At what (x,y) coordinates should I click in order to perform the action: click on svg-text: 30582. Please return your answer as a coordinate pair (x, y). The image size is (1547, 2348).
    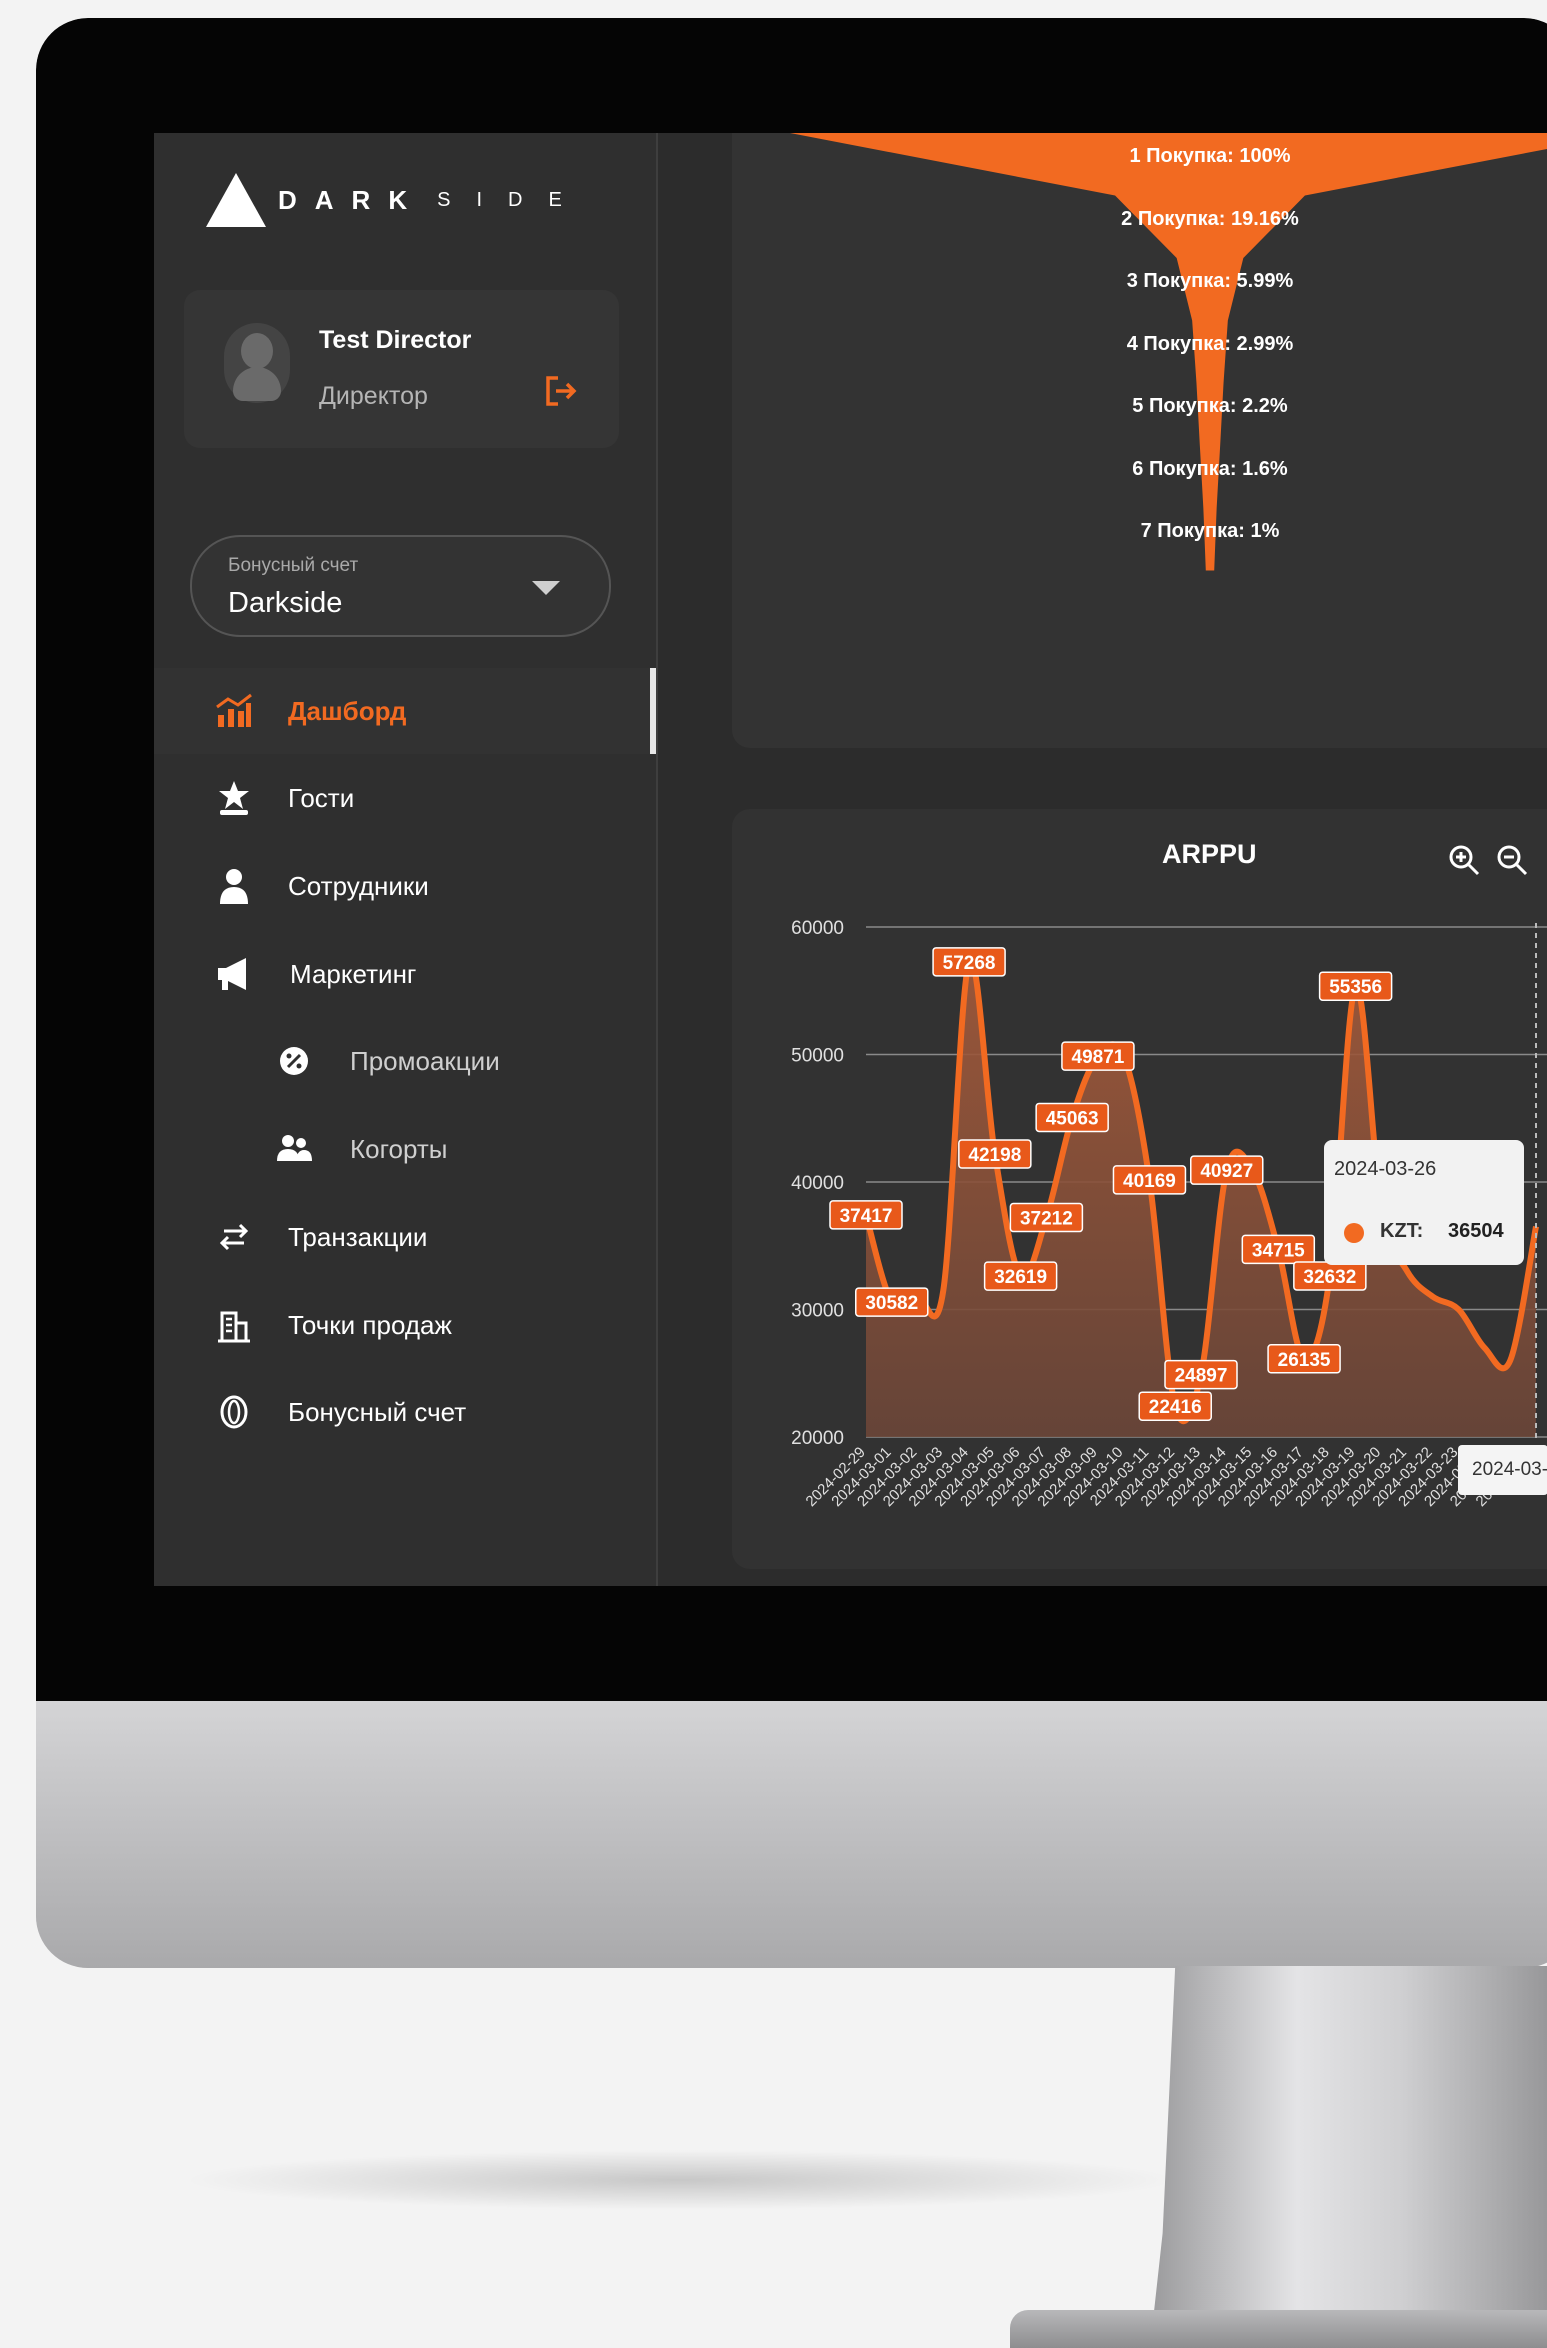
    Looking at the image, I should click on (891, 1303).